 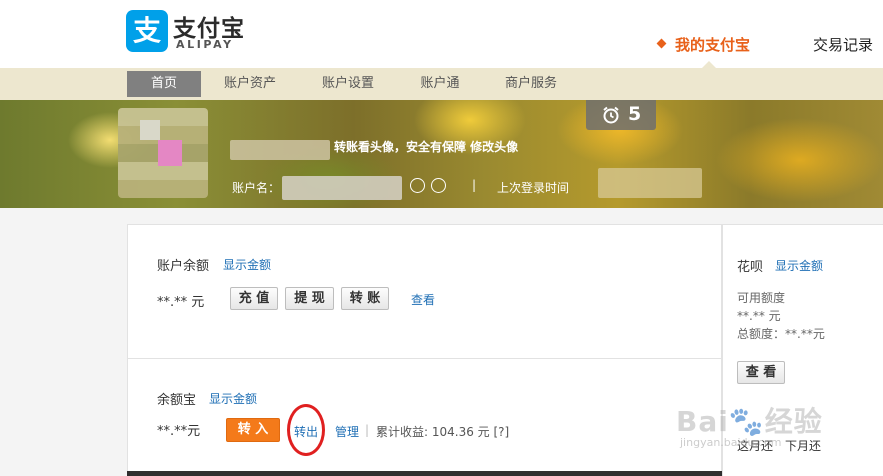 I want to click on nav-item-account-settings: 账户设置, so click(x=348, y=84).